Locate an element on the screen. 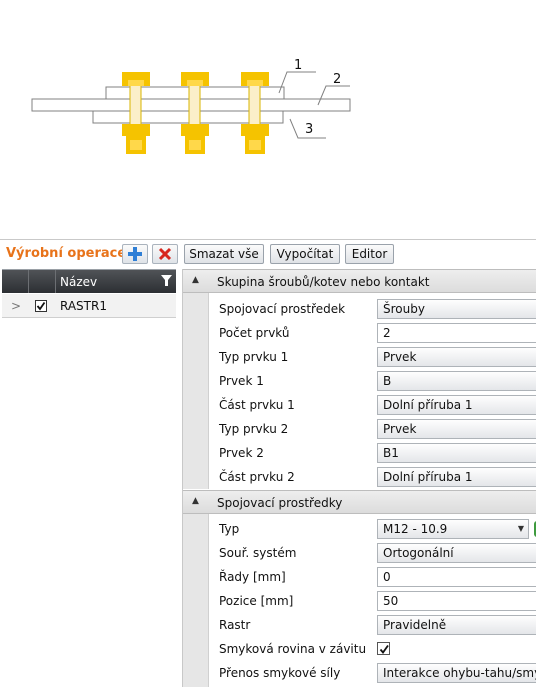 The image size is (536, 687). delete-button is located at coordinates (165, 254).